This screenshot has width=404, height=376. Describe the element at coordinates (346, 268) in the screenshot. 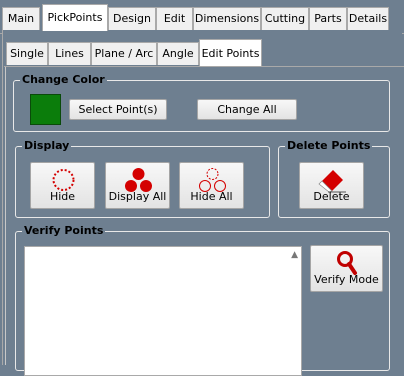

I see `verify-mode-button: Verify Mode` at that location.